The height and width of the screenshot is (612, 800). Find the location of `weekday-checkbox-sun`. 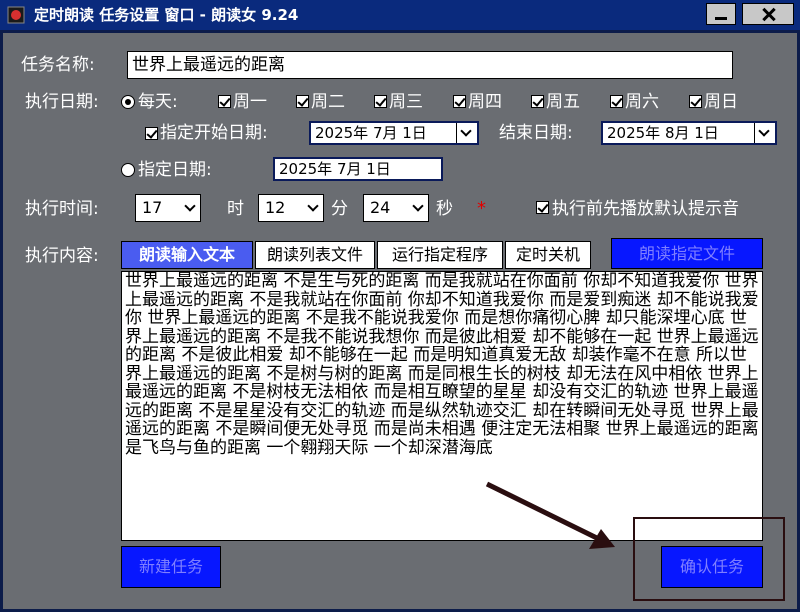

weekday-checkbox-sun is located at coordinates (695, 101).